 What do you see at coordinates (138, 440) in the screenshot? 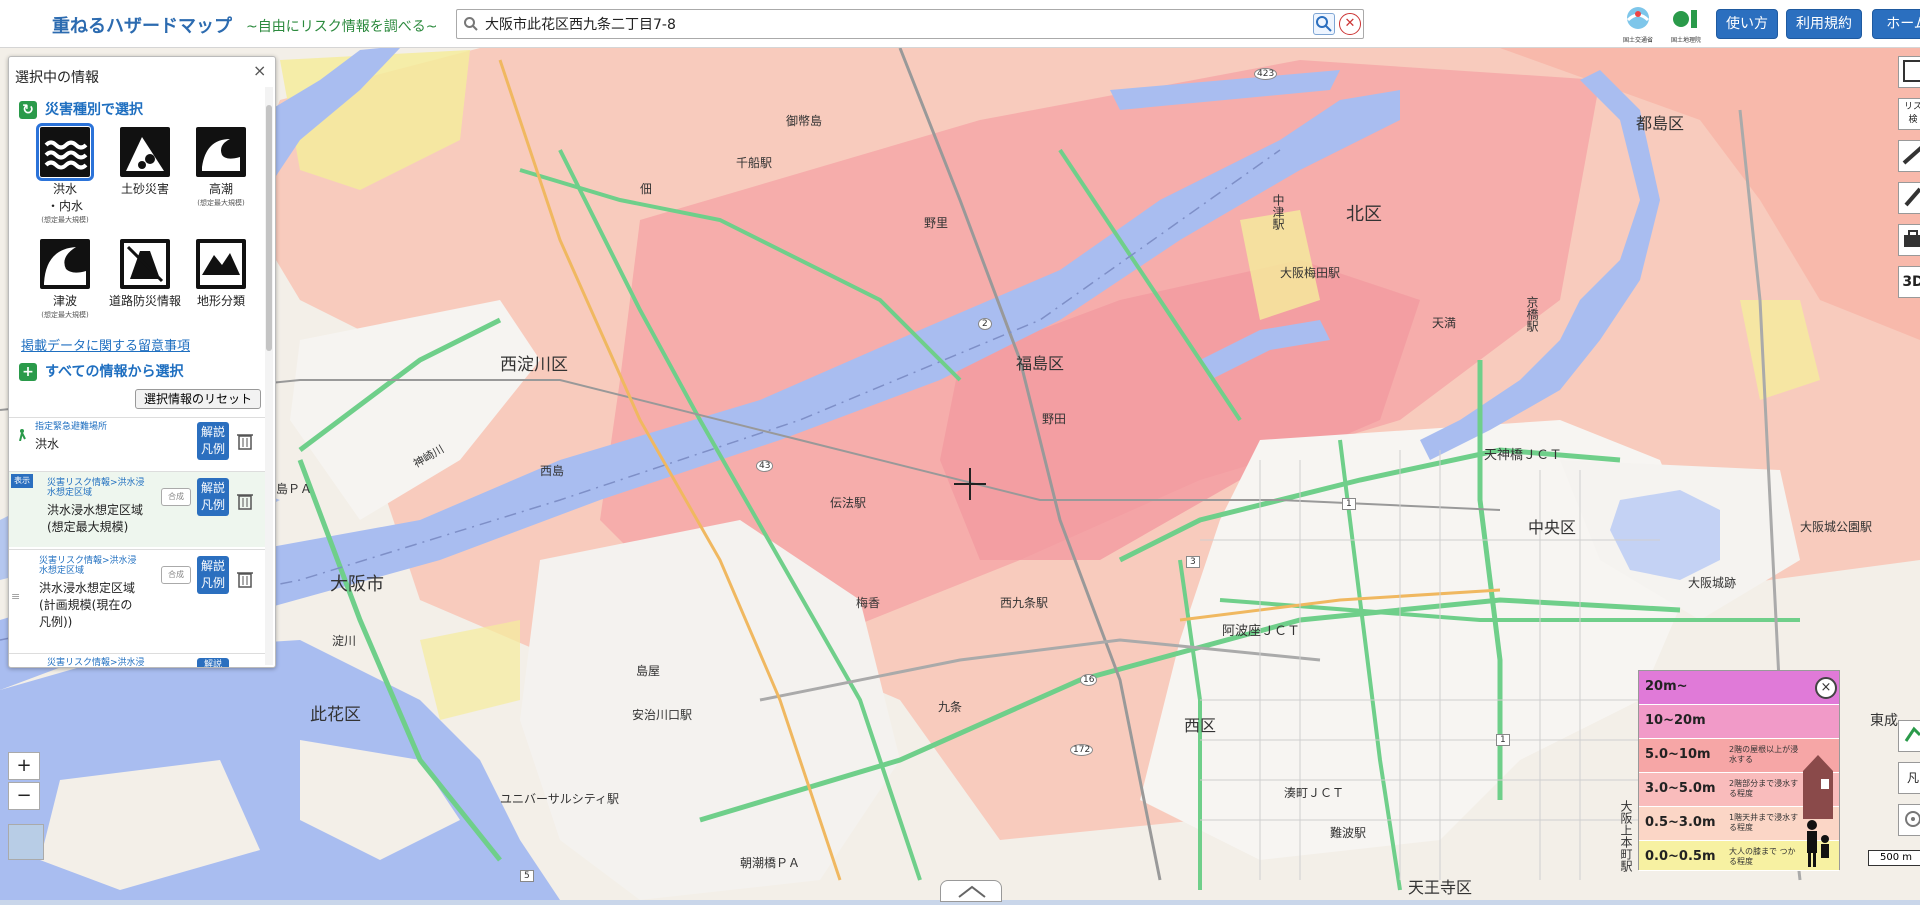
I see `layer-item: 指定緊急避難場所 洪水 解説 凡例` at bounding box center [138, 440].